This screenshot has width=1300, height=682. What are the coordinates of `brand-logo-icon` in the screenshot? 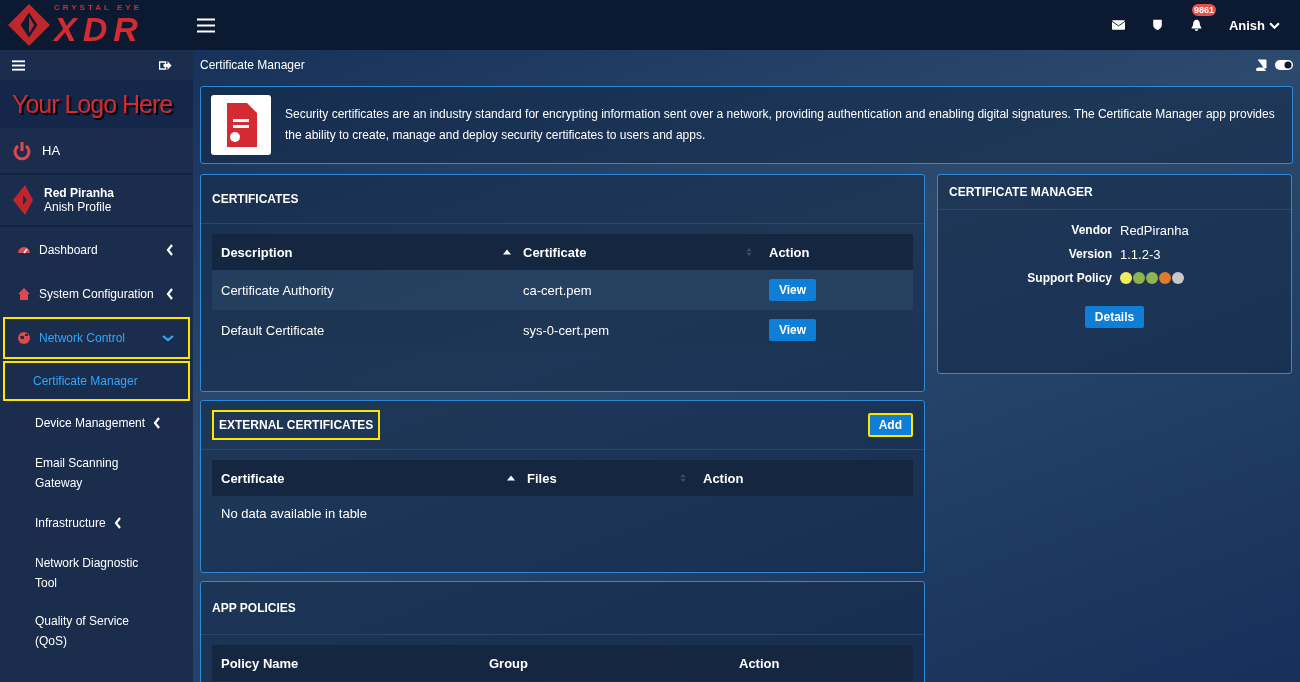 It's located at (29, 25).